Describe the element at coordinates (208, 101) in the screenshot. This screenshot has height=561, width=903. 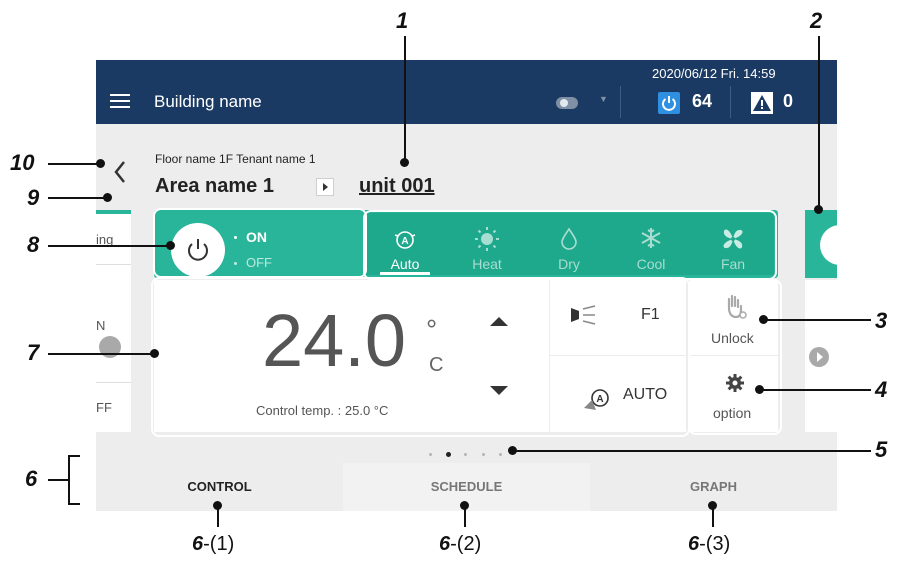
I see `building-name: Building name` at that location.